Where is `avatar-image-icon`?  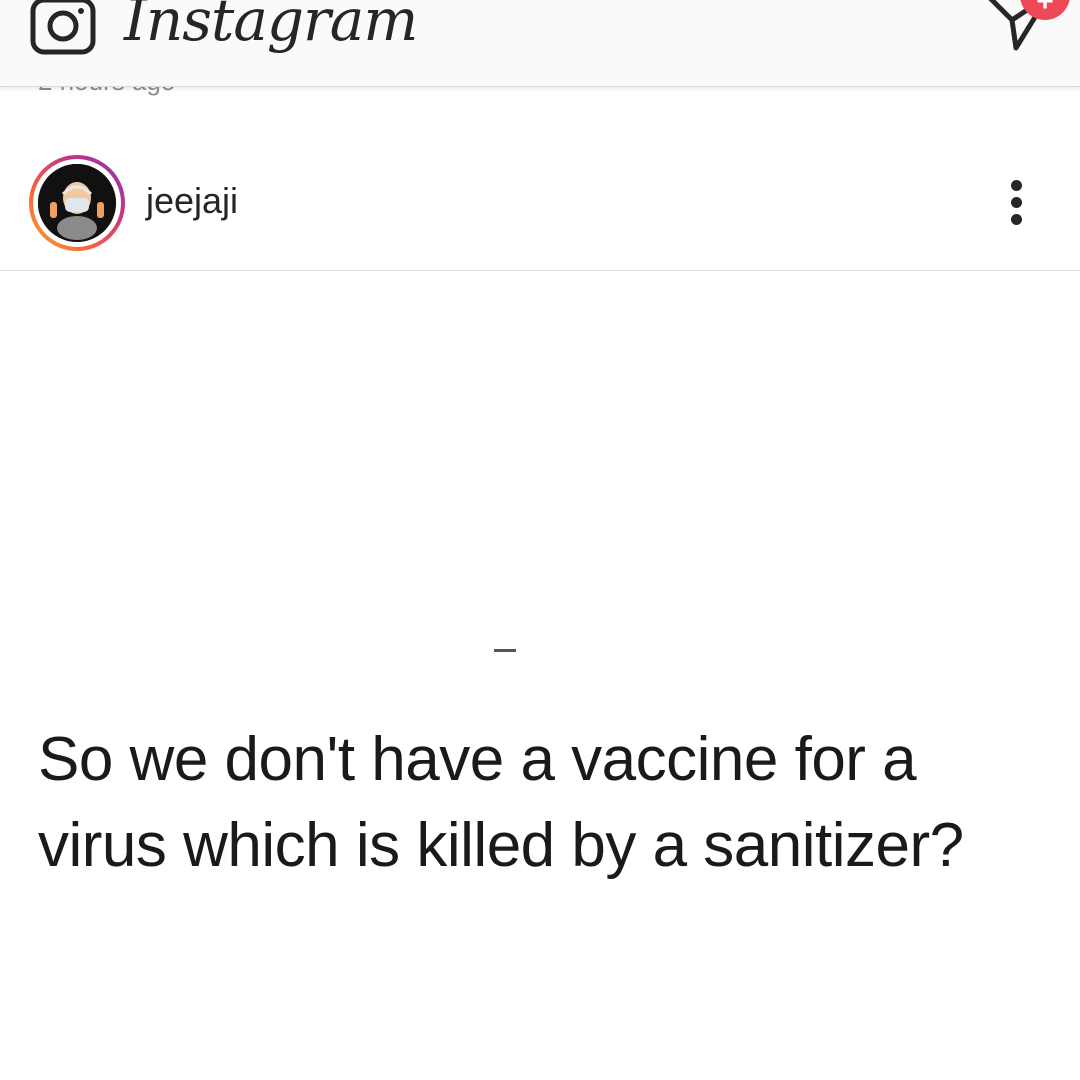 avatar-image-icon is located at coordinates (77, 203).